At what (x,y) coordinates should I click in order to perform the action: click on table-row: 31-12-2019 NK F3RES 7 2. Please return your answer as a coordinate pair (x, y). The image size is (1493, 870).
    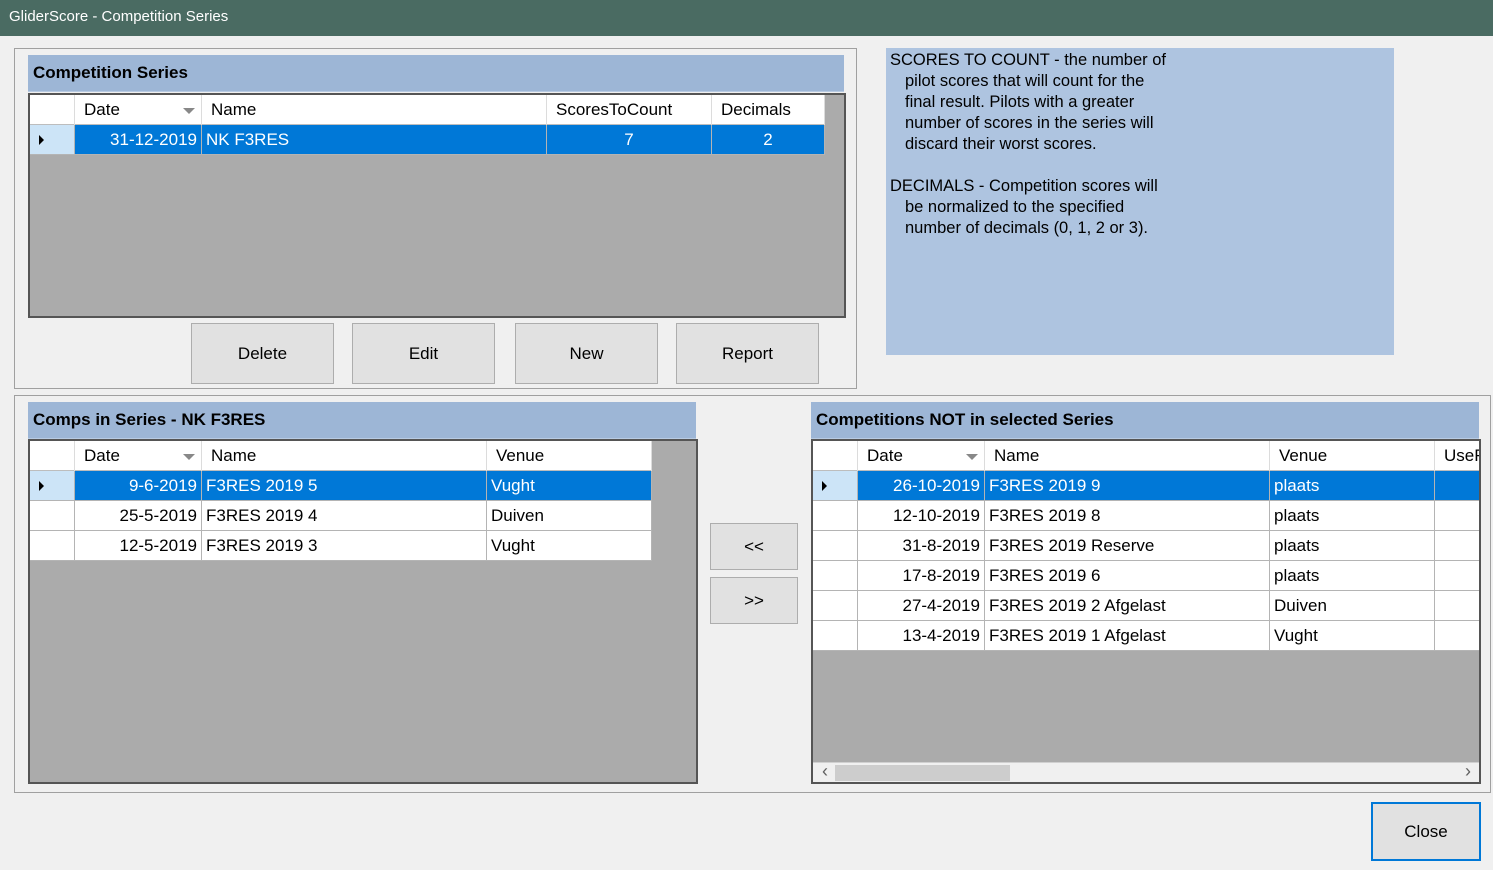
    Looking at the image, I should click on (427, 140).